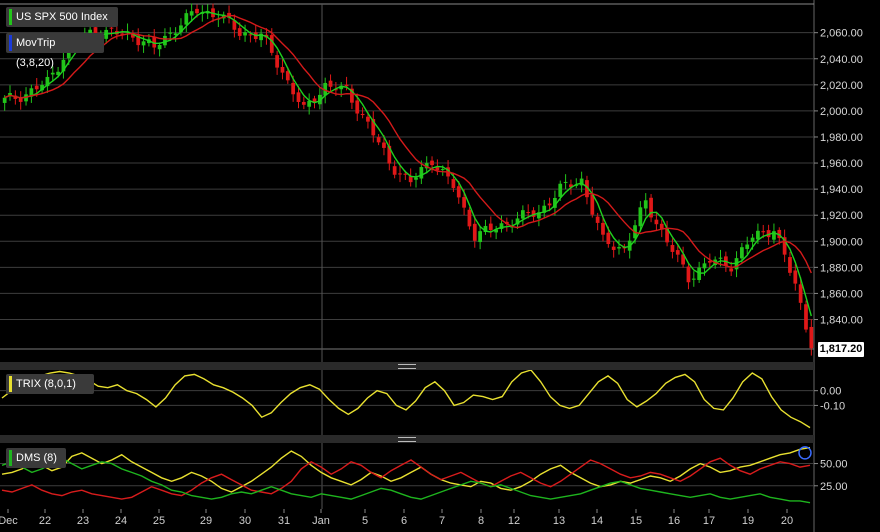  What do you see at coordinates (404, 521) in the screenshot?
I see `x-tick-label: 6` at bounding box center [404, 521].